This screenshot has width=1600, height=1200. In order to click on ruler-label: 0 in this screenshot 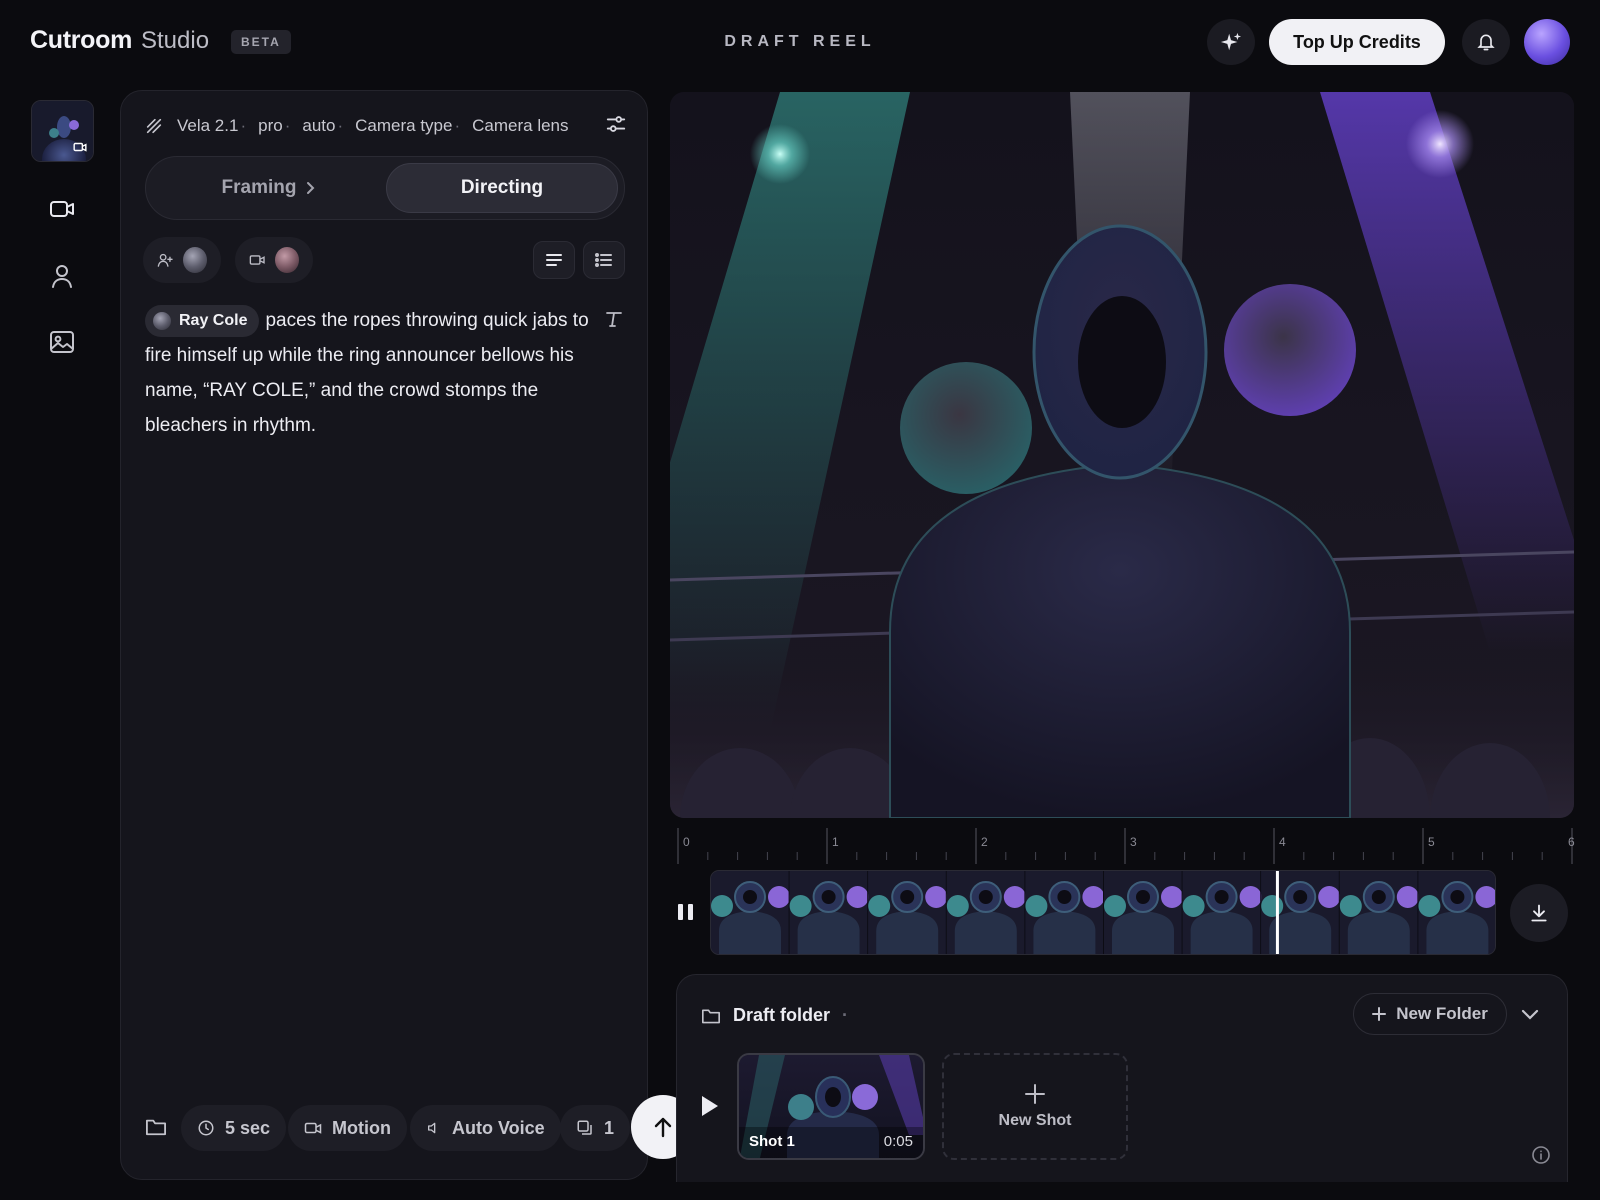, I will do `click(686, 842)`.